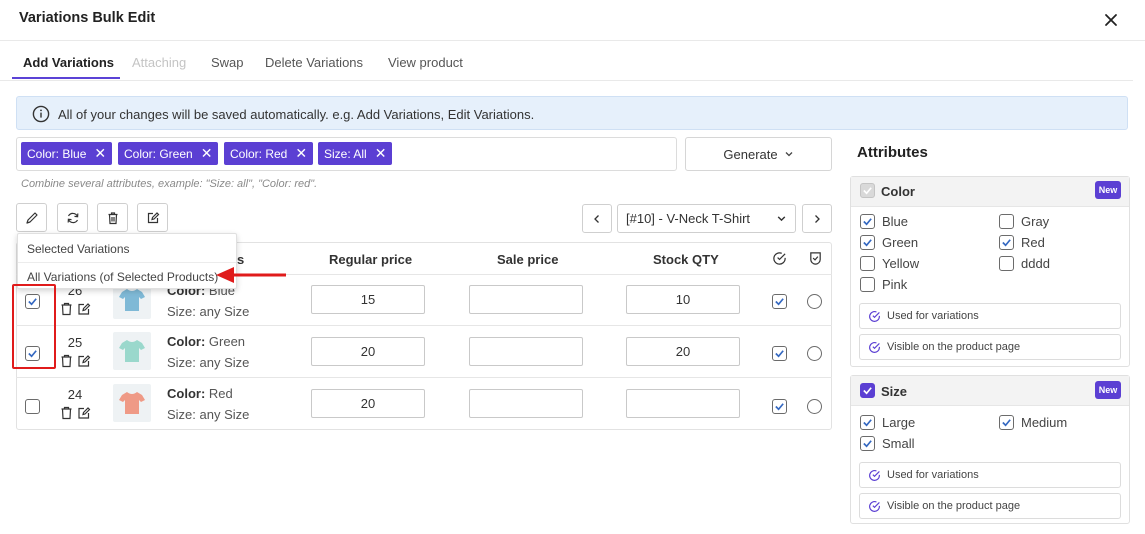 This screenshot has height=534, width=1145. Describe the element at coordinates (220, 393) in the screenshot. I see `color-value: Red` at that location.